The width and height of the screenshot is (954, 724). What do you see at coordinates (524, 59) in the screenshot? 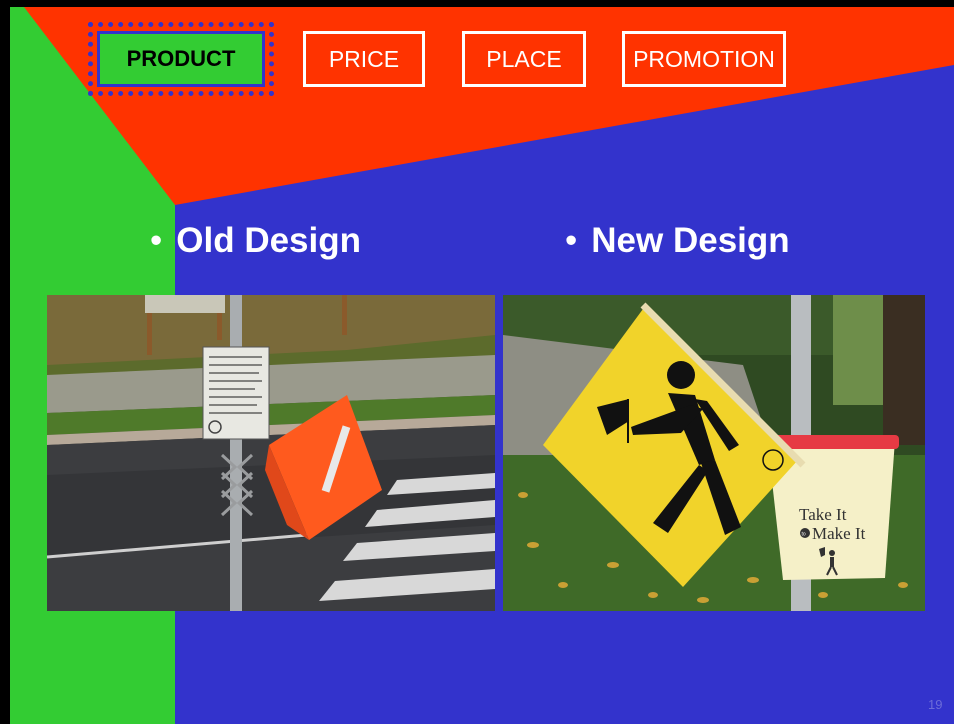
I see `tab-place: PLACE` at bounding box center [524, 59].